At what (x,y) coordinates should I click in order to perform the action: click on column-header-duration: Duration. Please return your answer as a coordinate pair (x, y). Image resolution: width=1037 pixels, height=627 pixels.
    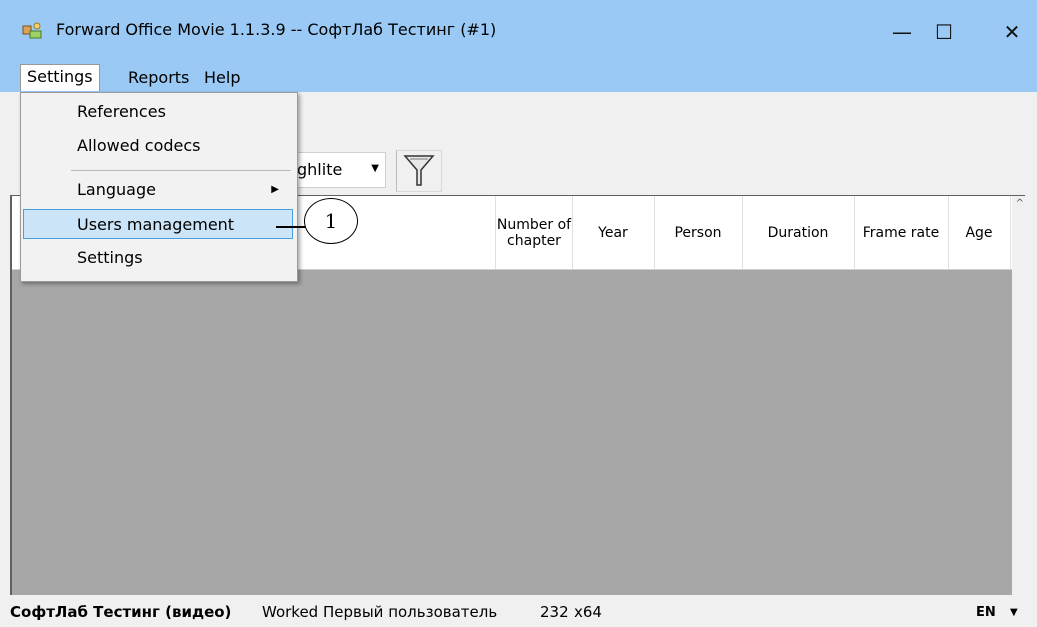
    Looking at the image, I should click on (798, 232).